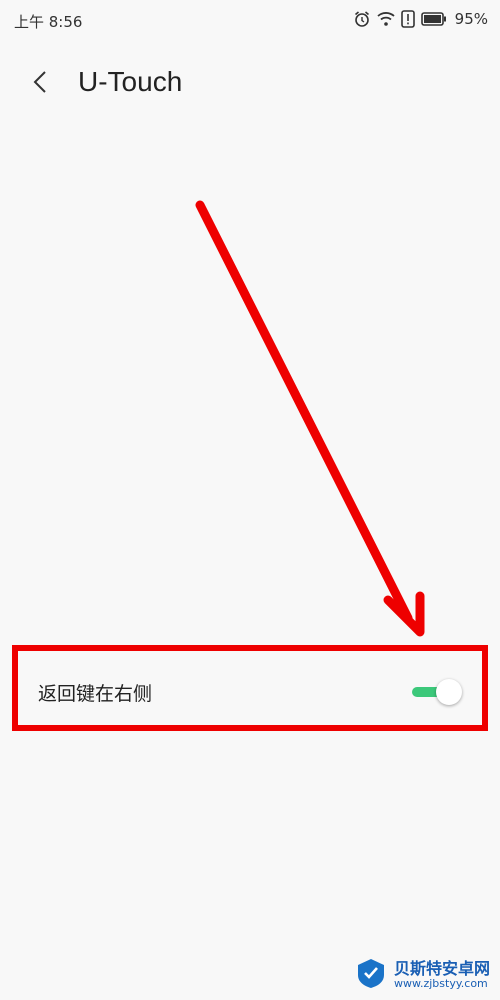  I want to click on back-key-right-toggle, so click(437, 692).